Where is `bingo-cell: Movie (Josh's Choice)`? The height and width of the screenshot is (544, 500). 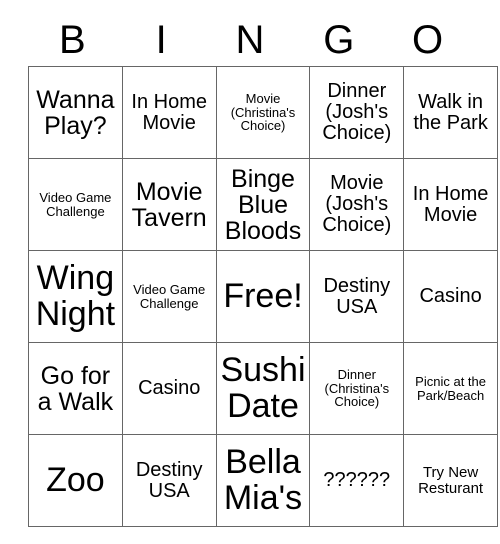
bingo-cell: Movie (Josh's Choice) is located at coordinates (357, 204).